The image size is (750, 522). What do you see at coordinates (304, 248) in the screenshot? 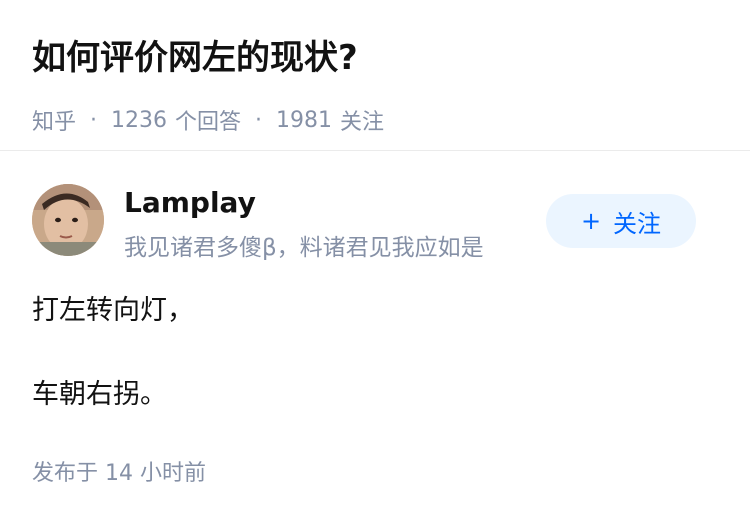
I see `author-bio: 我见诸君多傻β，料诸君见我应如是` at bounding box center [304, 248].